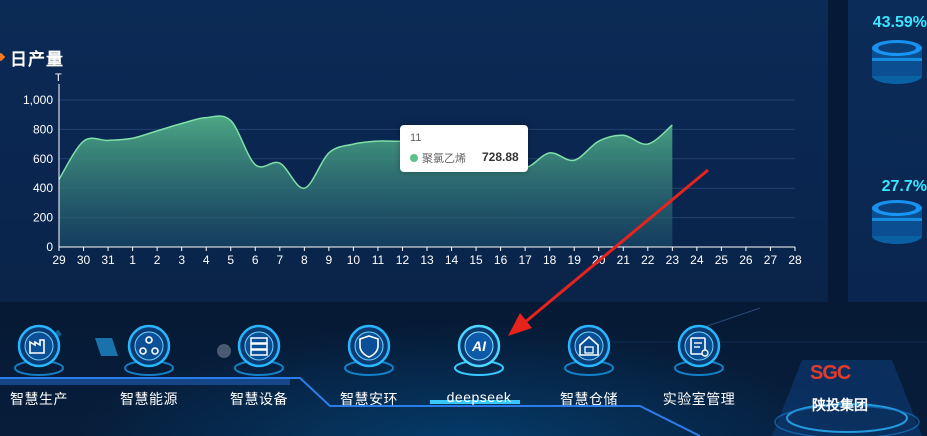  Describe the element at coordinates (830, 373) in the screenshot. I see `logo-mark: SGC` at that location.